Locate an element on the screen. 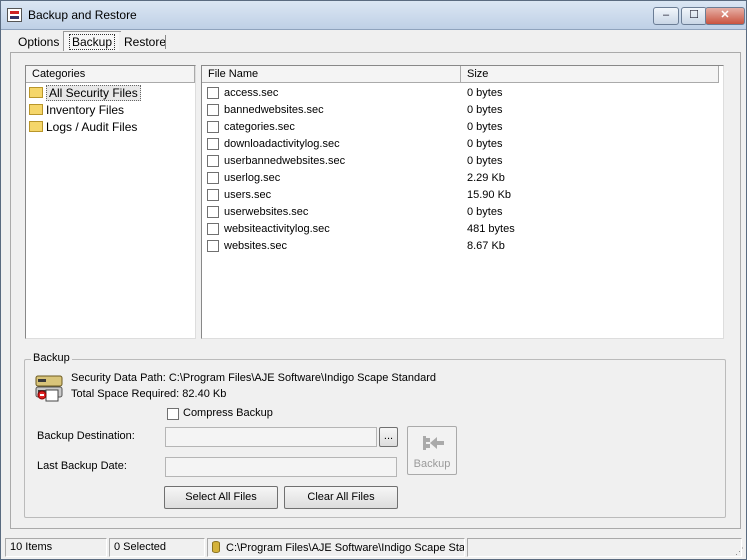  file-size: 8.67 Kb is located at coordinates (486, 246).